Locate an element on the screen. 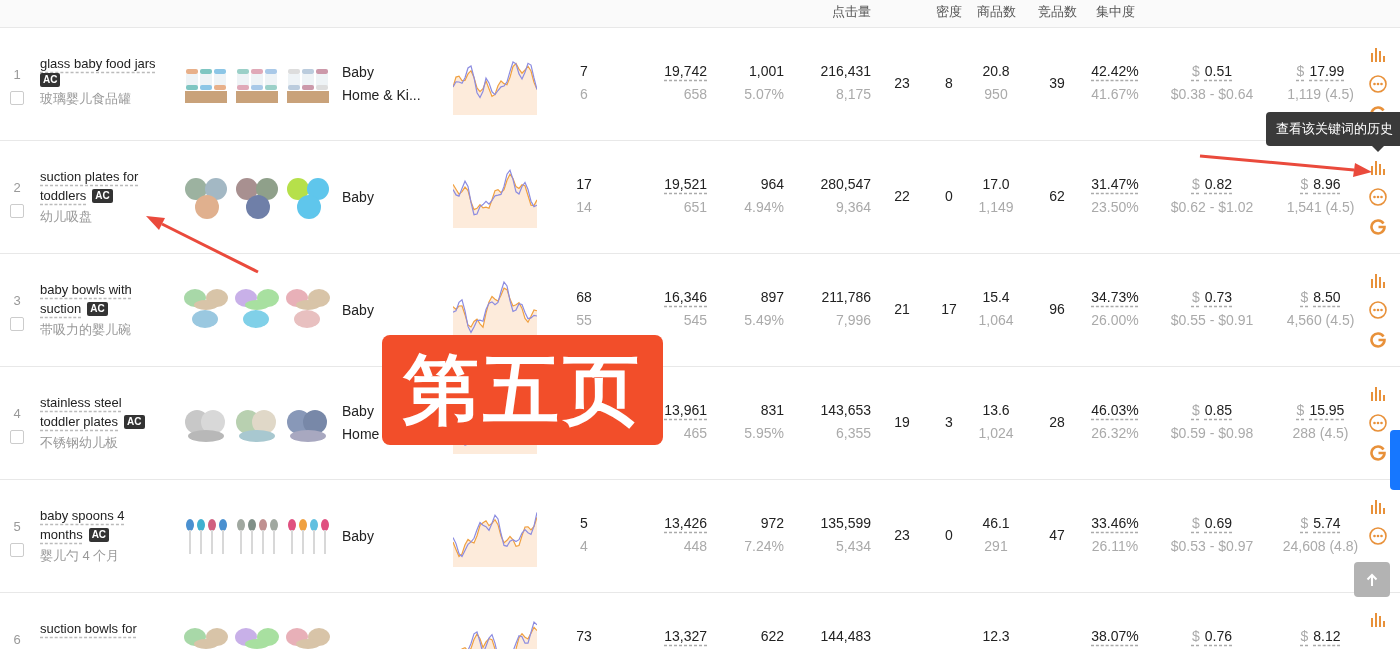 The height and width of the screenshot is (649, 1400). secondary-value-text: 545 is located at coordinates (695, 320).